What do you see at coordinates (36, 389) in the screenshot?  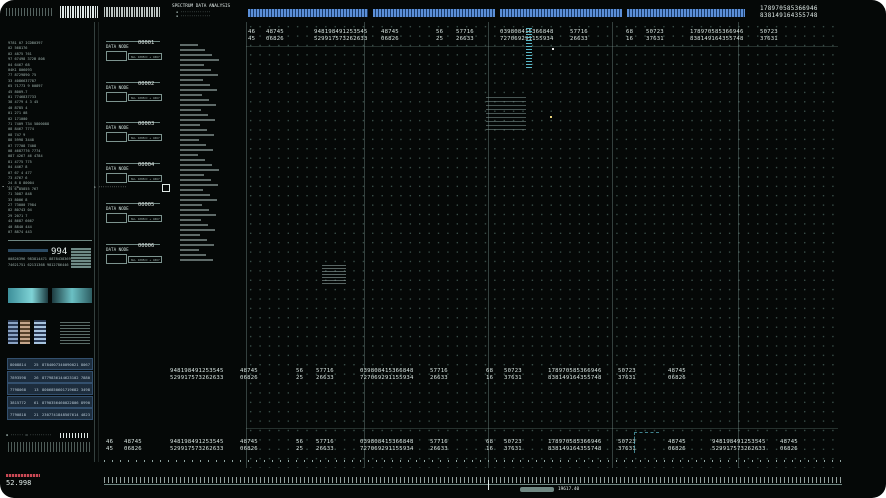 I see `row-code: 13` at bounding box center [36, 389].